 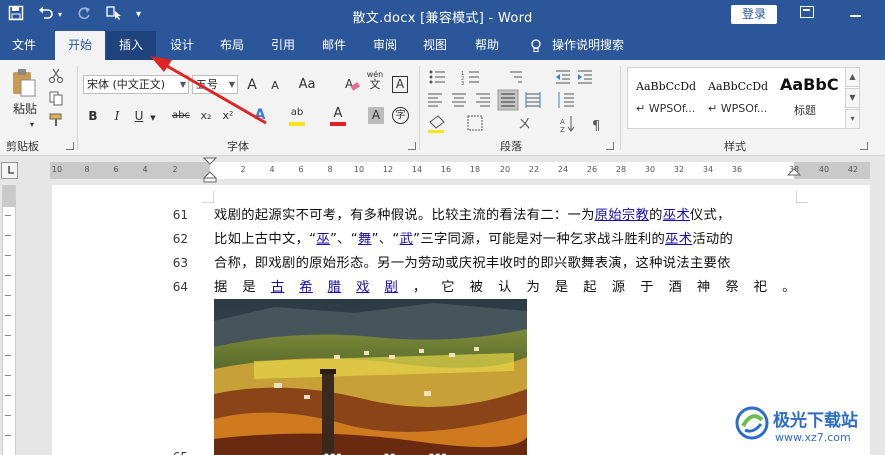 I want to click on shrink-font-icon: A, so click(x=275, y=86).